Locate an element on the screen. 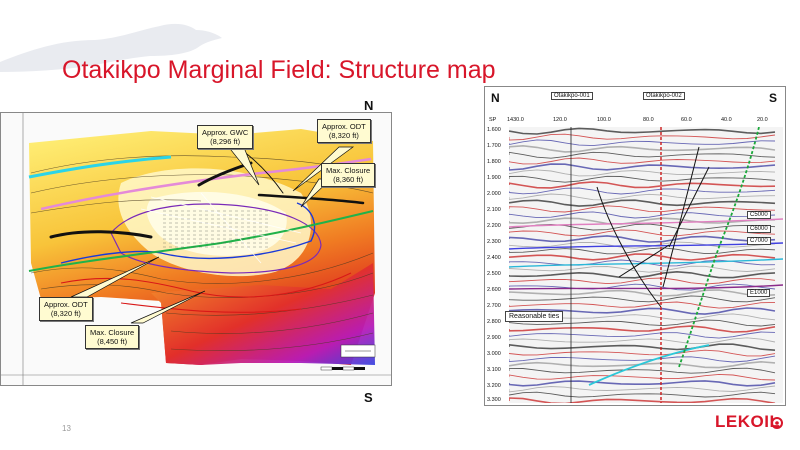 Image resolution: width=800 pixels, height=450 pixels. logo-emblem-icon is located at coordinates (777, 423).